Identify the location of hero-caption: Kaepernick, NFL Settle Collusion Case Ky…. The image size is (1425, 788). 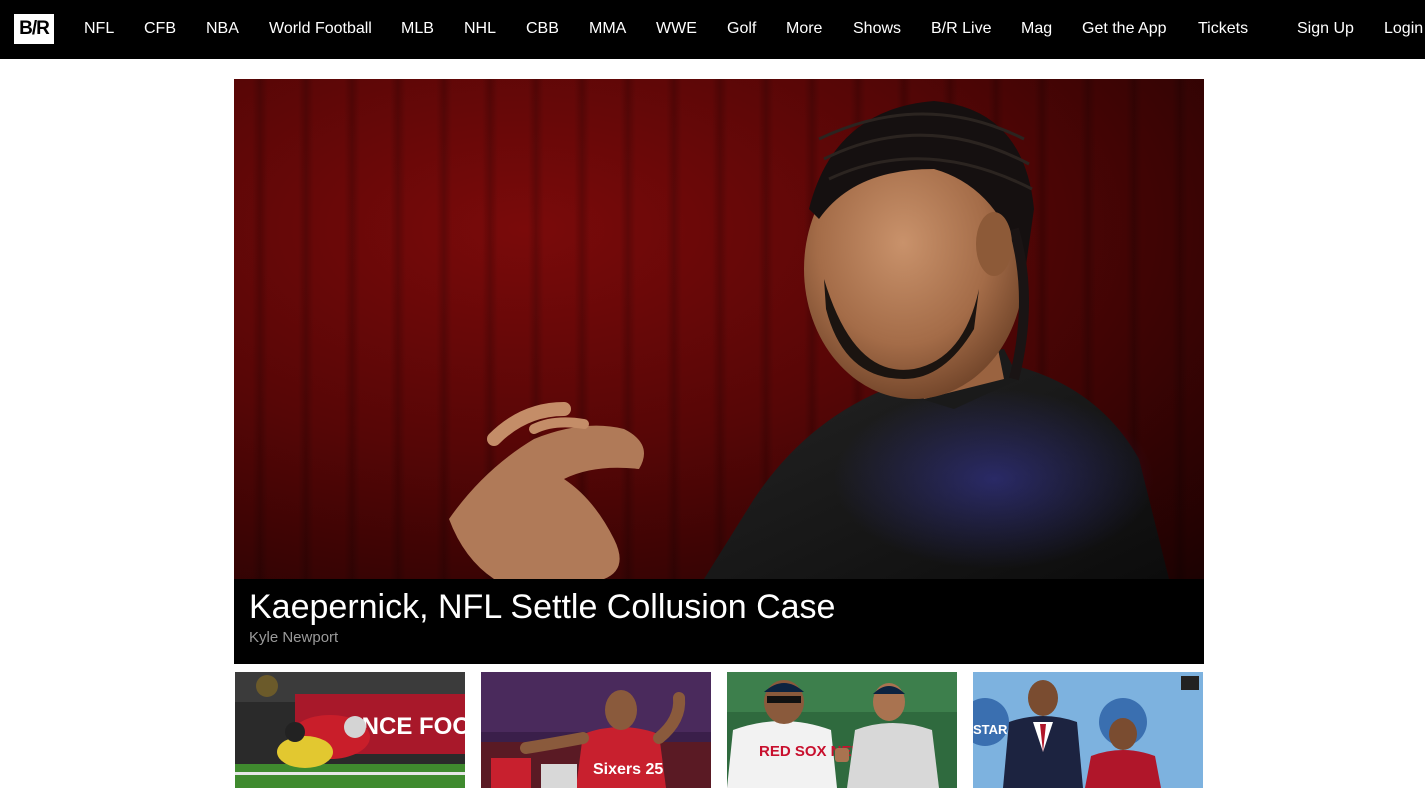
(719, 621).